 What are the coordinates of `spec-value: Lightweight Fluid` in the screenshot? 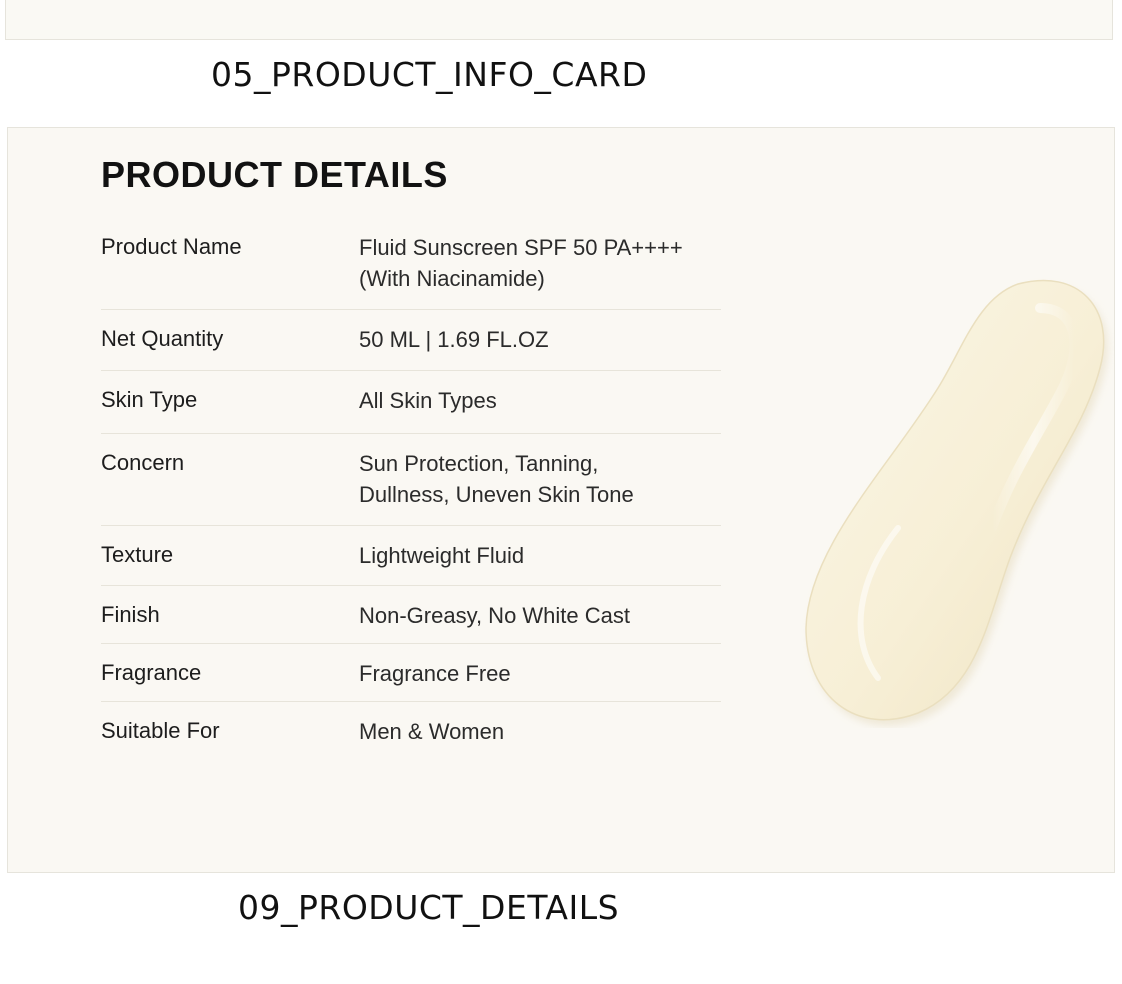 It's located at (442, 555).